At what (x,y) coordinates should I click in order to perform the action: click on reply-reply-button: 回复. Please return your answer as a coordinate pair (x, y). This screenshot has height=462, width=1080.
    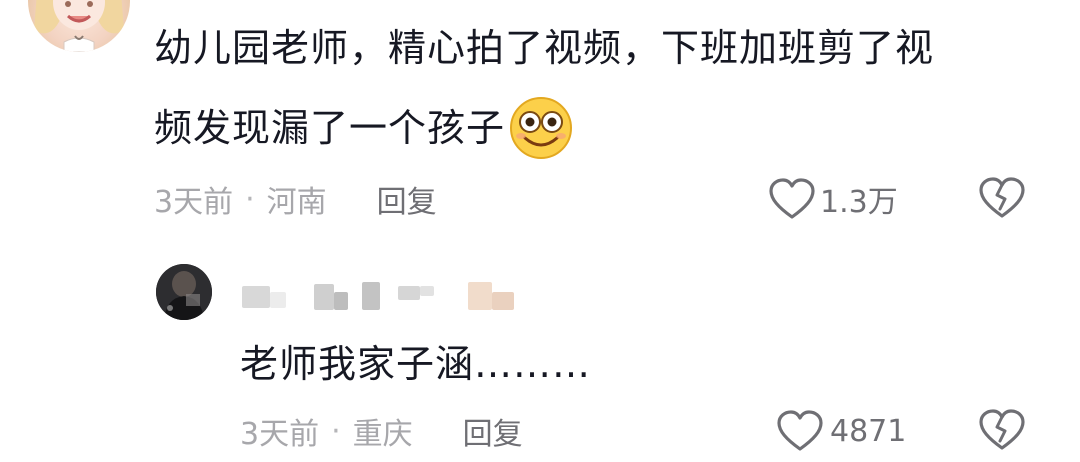
    Looking at the image, I should click on (493, 431).